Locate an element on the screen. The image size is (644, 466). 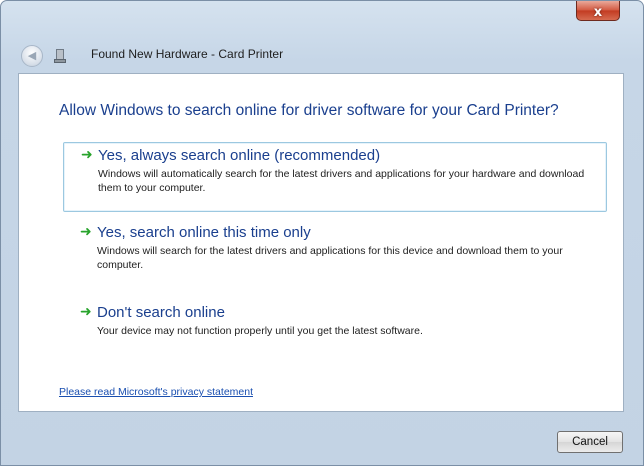
option-title: Yes, search online this time only is located at coordinates (204, 232).